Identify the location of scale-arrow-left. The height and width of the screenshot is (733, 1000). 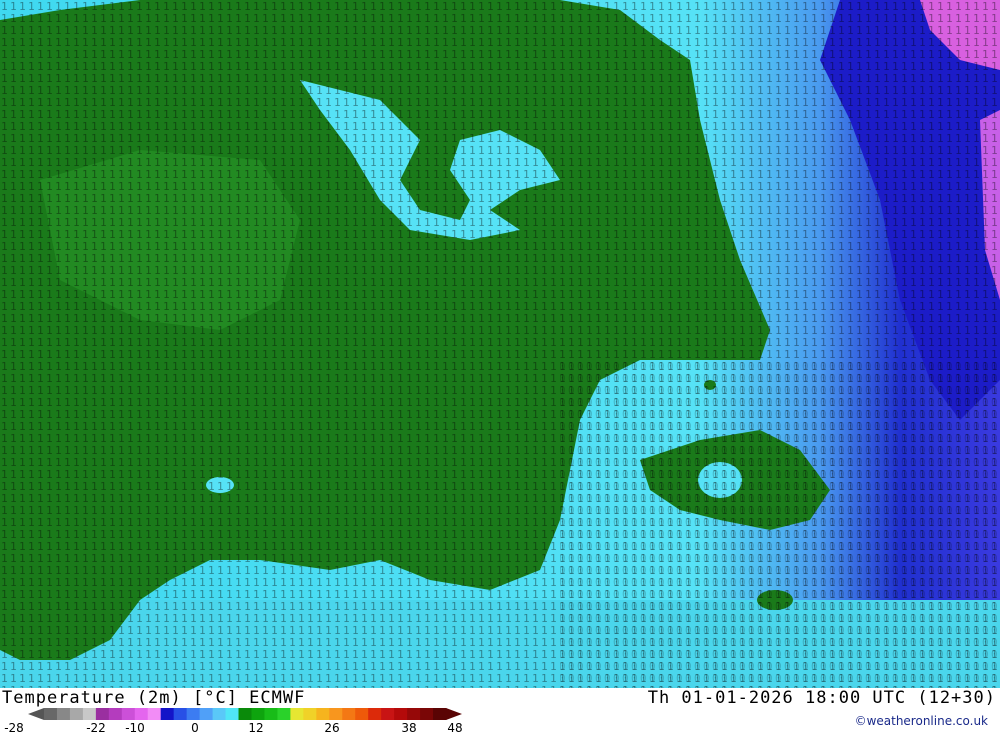
(36, 714).